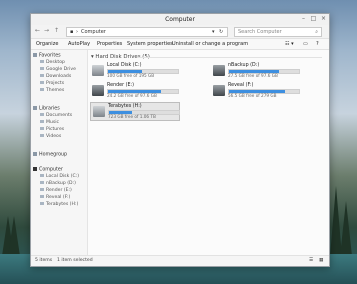 This screenshot has width=357, height=284. What do you see at coordinates (47, 44) in the screenshot?
I see `organize-button: Organize` at bounding box center [47, 44].